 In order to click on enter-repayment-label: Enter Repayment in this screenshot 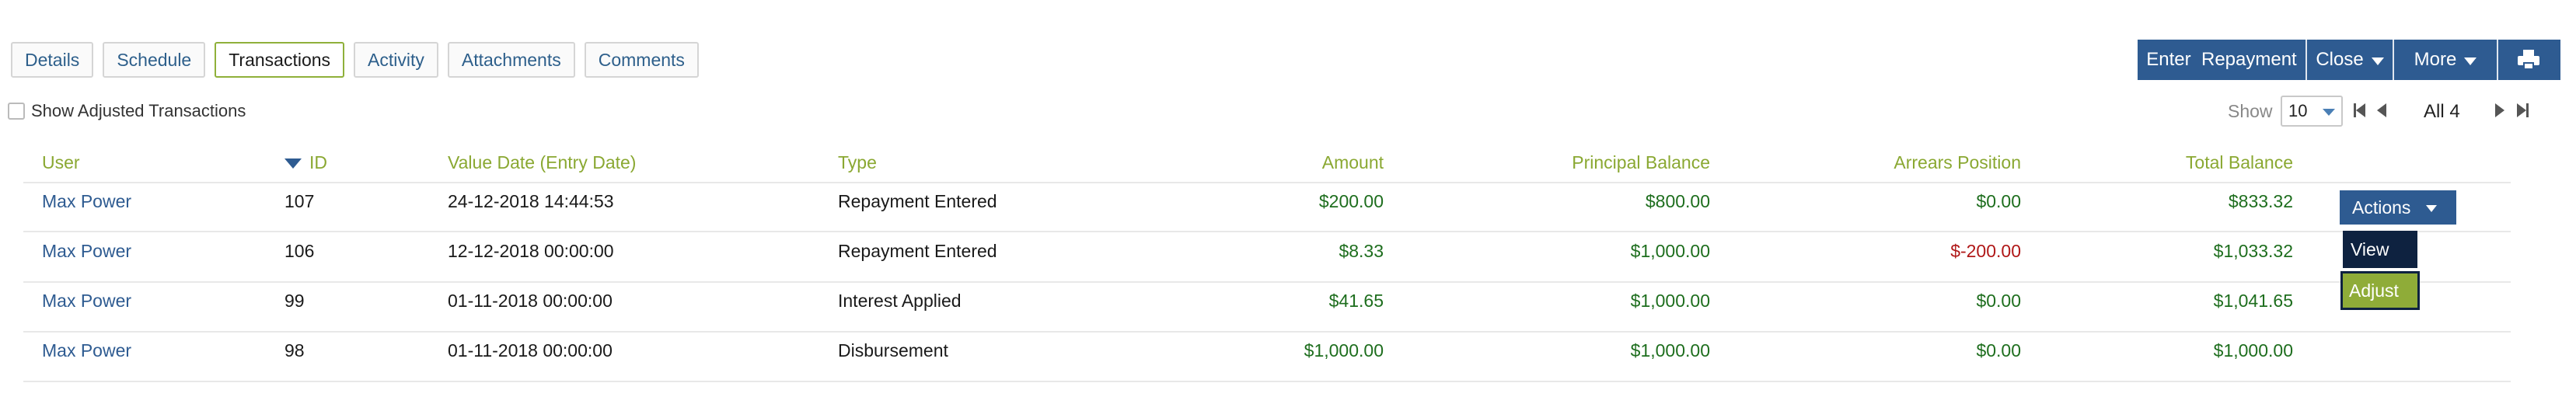, I will do `click(2222, 59)`.